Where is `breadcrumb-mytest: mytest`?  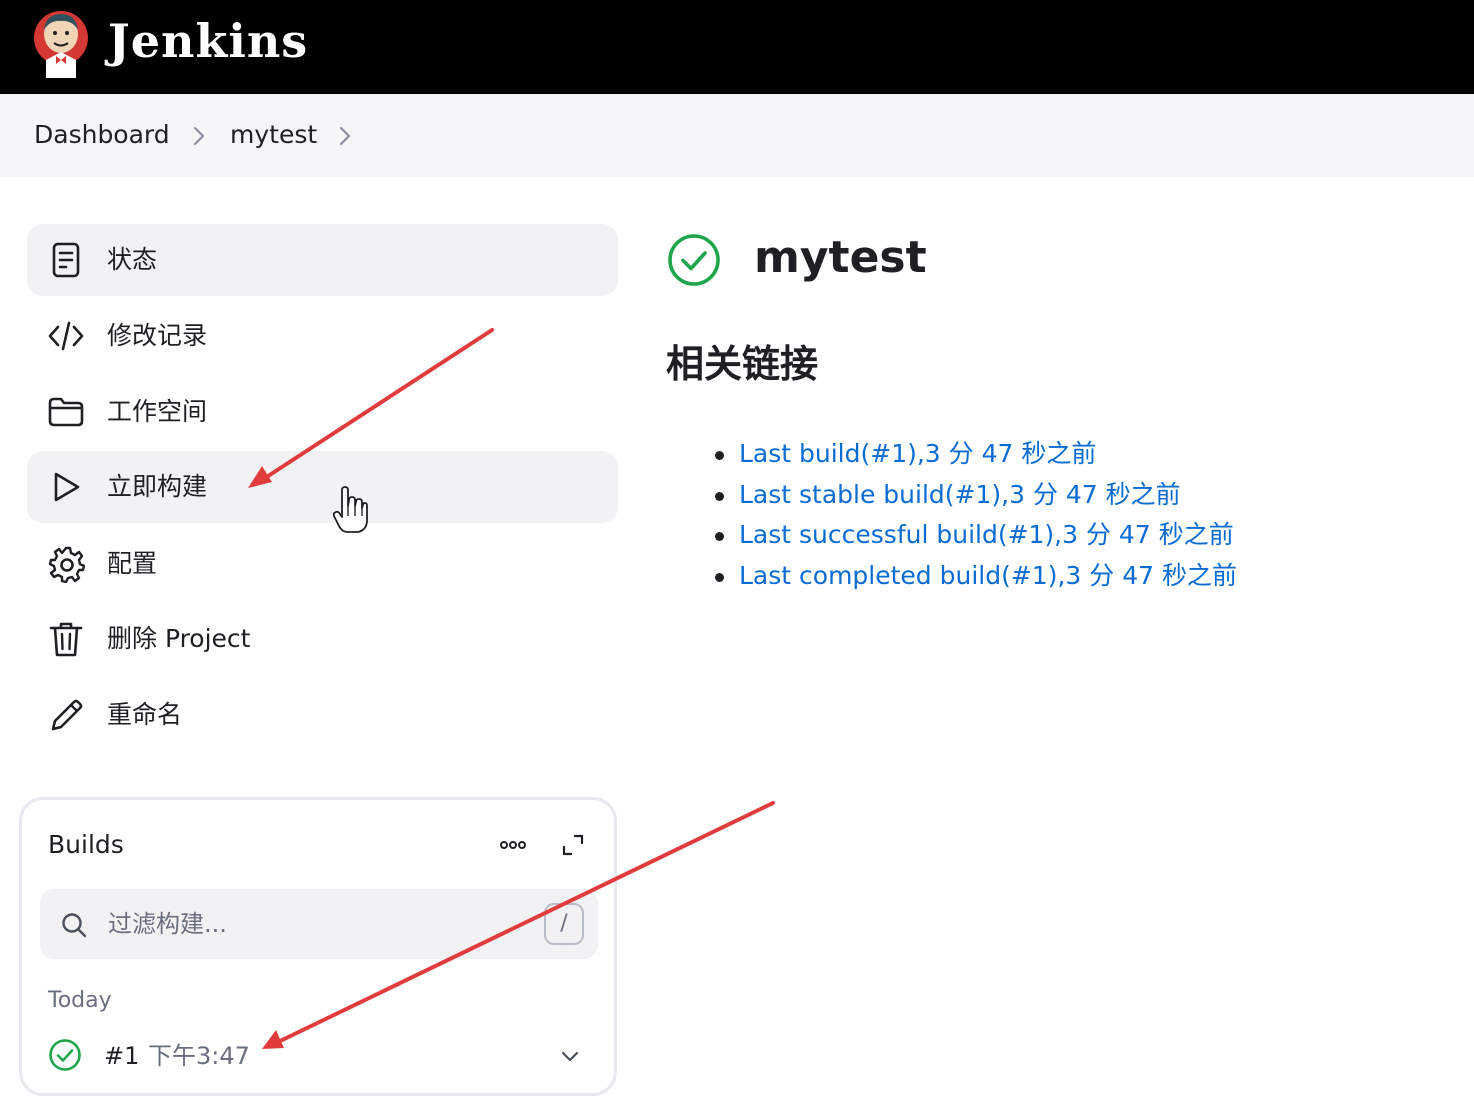
breadcrumb-mytest: mytest is located at coordinates (273, 135).